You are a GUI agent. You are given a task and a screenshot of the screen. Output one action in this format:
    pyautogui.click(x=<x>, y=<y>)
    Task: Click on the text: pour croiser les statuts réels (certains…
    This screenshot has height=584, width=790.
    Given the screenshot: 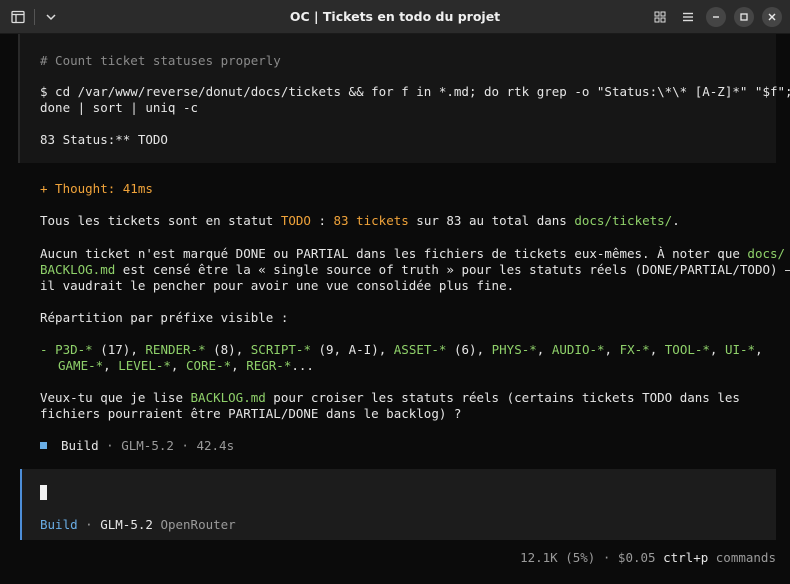 What is the action you would take?
    pyautogui.click(x=502, y=397)
    